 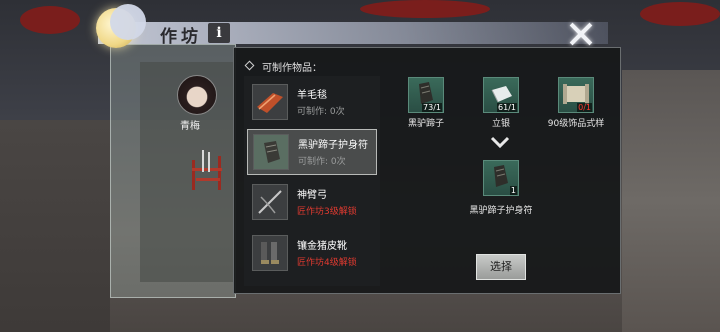 I want to click on result-name: 黑驴蹄子护身符, so click(x=501, y=211).